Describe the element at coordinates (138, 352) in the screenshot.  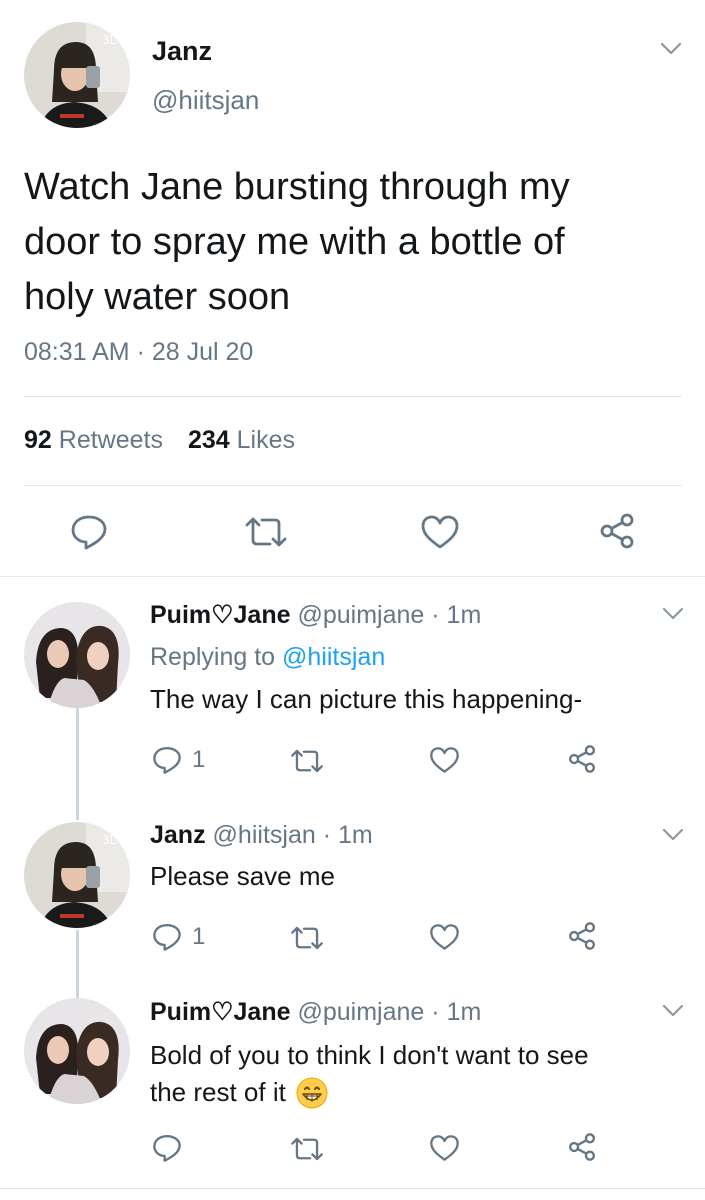
I see `timestamp: 08:31 AM · 28 Jul 20` at that location.